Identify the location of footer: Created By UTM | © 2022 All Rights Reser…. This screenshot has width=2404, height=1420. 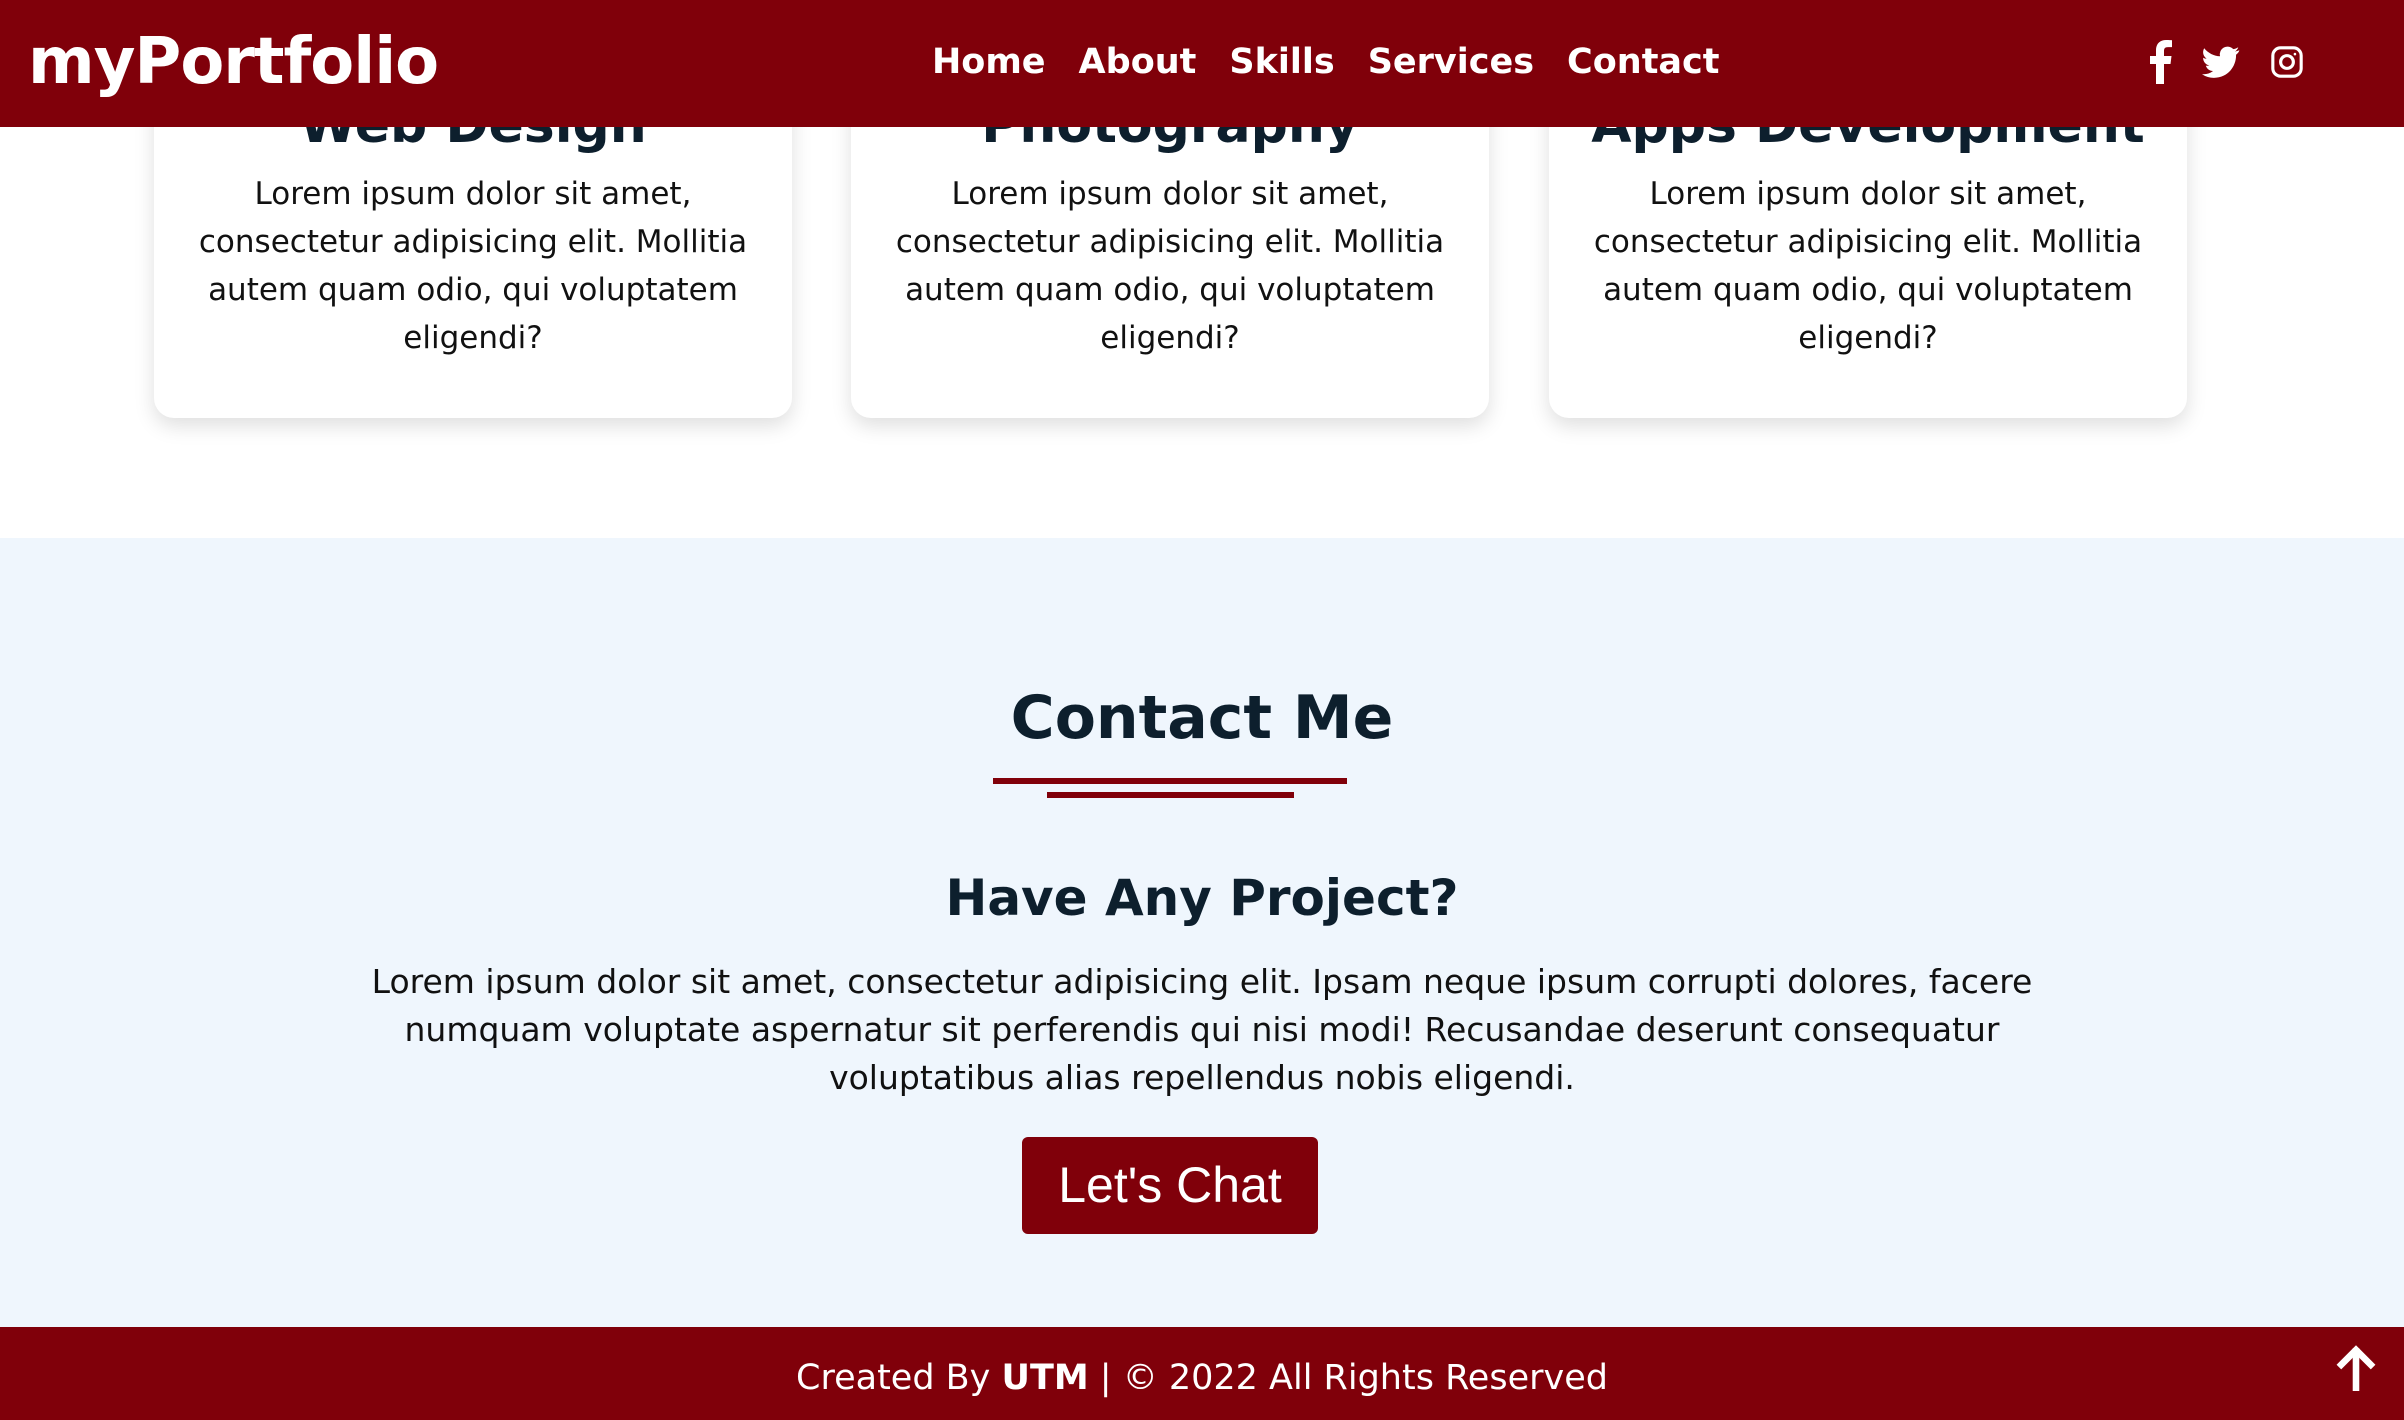
(1202, 1373).